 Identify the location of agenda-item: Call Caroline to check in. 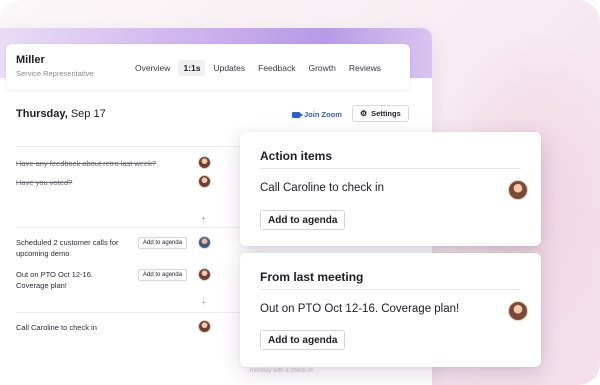
(56, 327).